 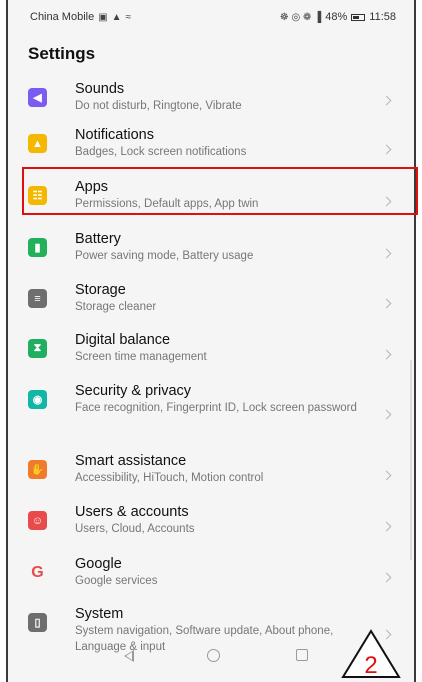 What do you see at coordinates (133, 391) in the screenshot?
I see `settings-item-title: Security & privacy` at bounding box center [133, 391].